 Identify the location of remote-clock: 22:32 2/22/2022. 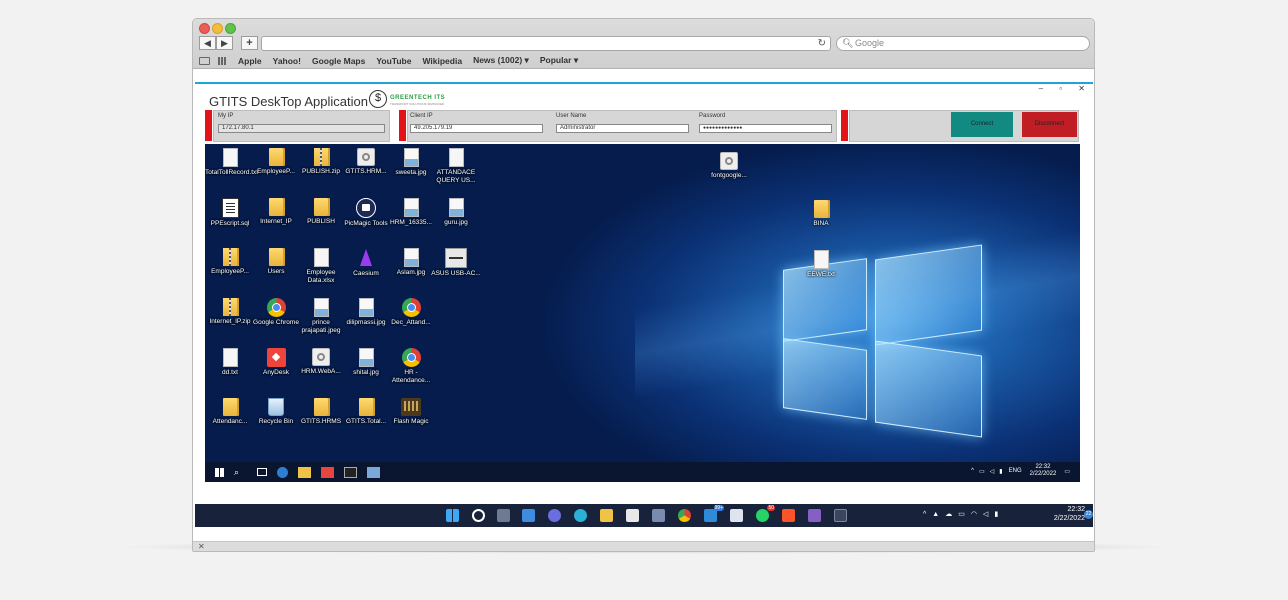
(1043, 471).